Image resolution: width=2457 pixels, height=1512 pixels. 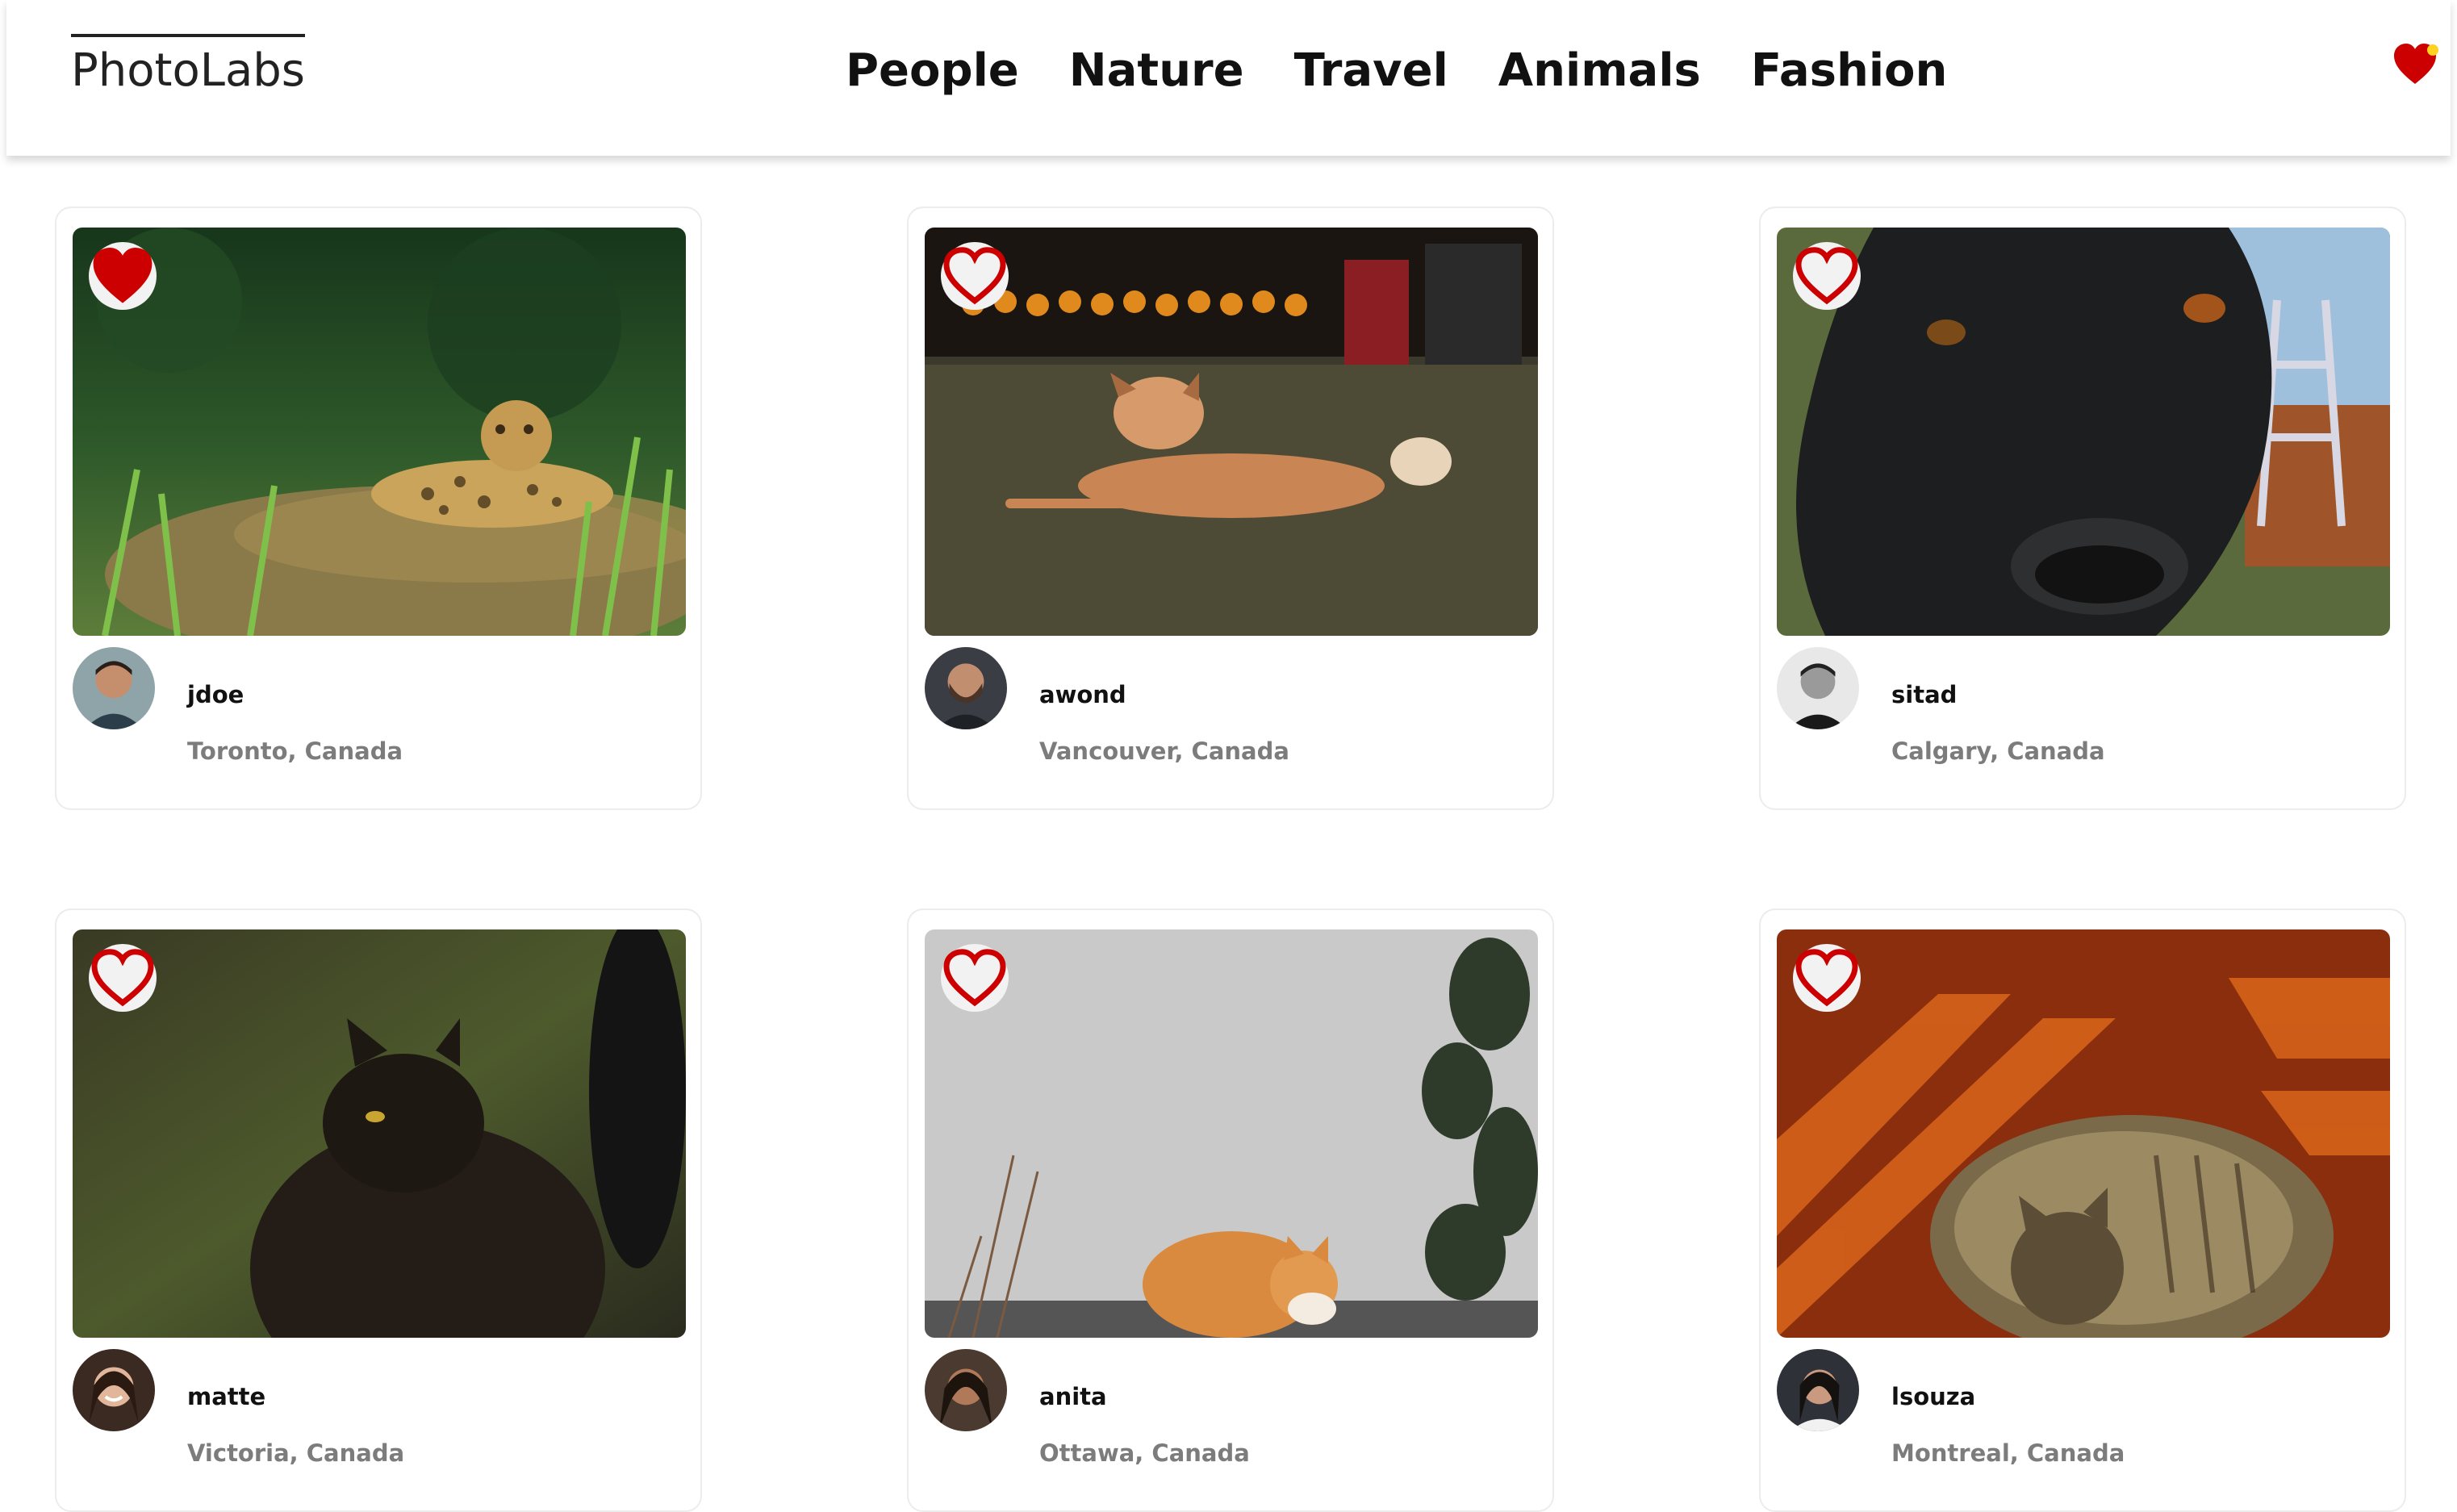 What do you see at coordinates (2432, 50) in the screenshot?
I see `notification-dot` at bounding box center [2432, 50].